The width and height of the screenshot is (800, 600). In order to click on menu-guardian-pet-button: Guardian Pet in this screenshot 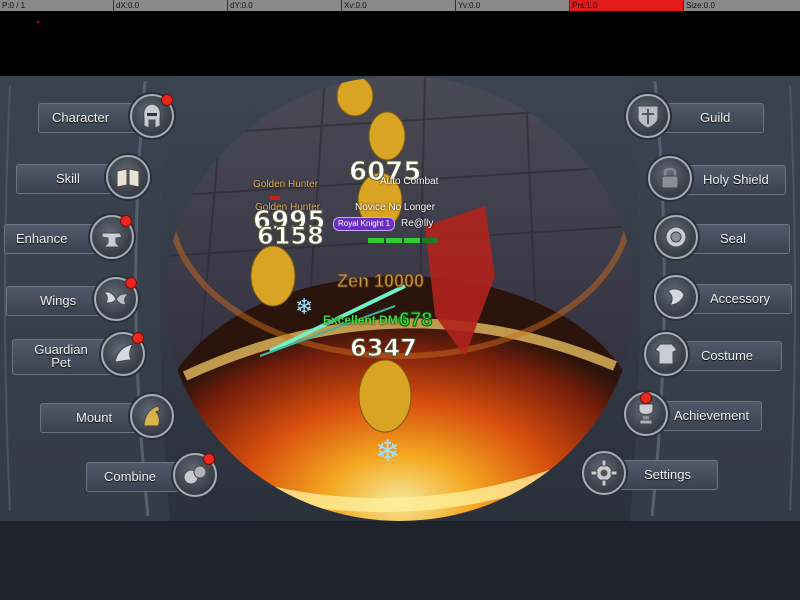, I will do `click(81, 354)`.